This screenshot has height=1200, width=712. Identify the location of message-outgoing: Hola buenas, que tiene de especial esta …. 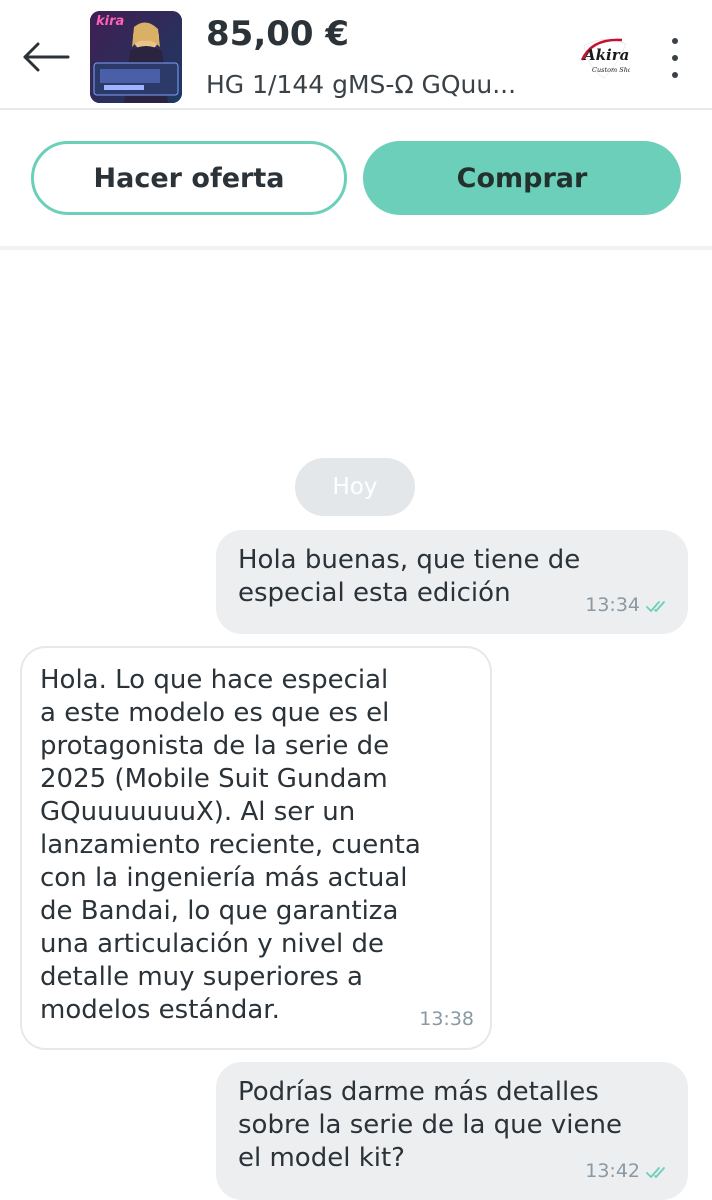
(452, 582).